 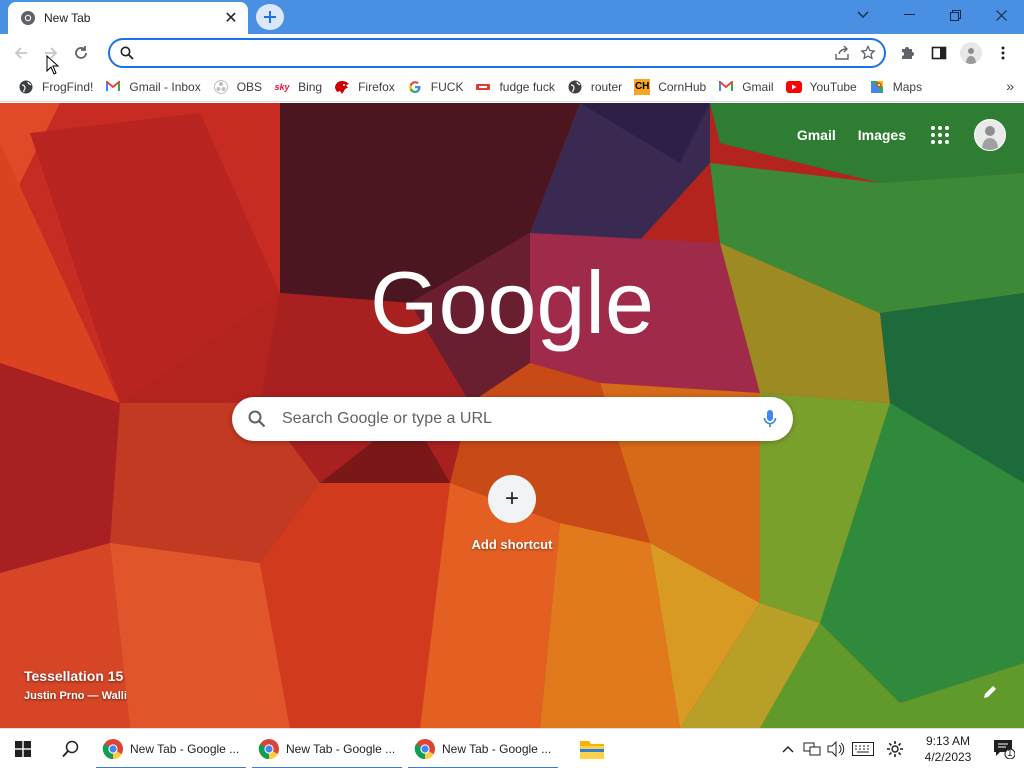 I want to click on svg-text: Google, so click(x=512, y=302).